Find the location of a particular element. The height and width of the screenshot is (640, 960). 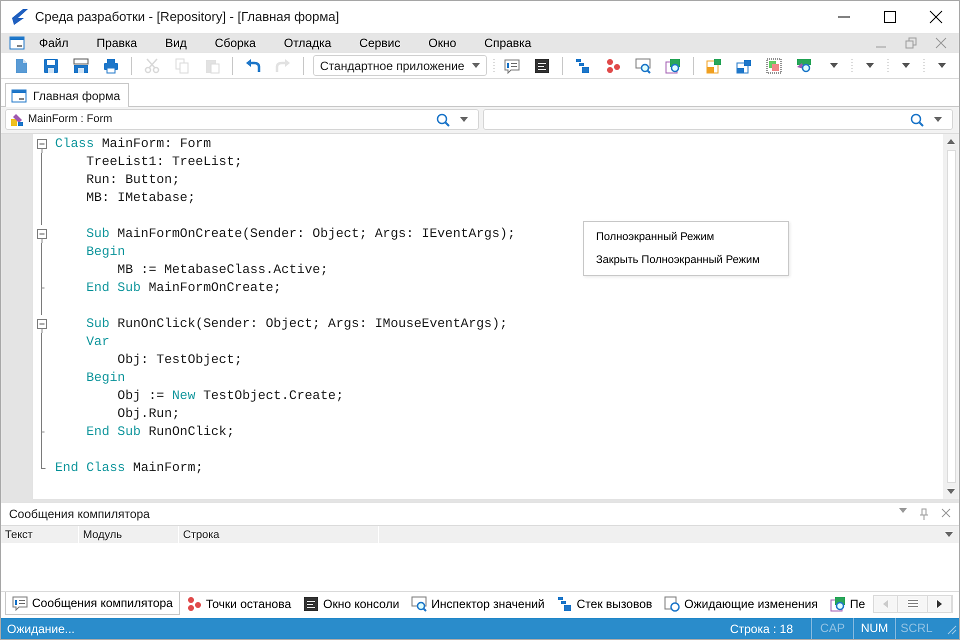

class-icon is located at coordinates (17, 119).